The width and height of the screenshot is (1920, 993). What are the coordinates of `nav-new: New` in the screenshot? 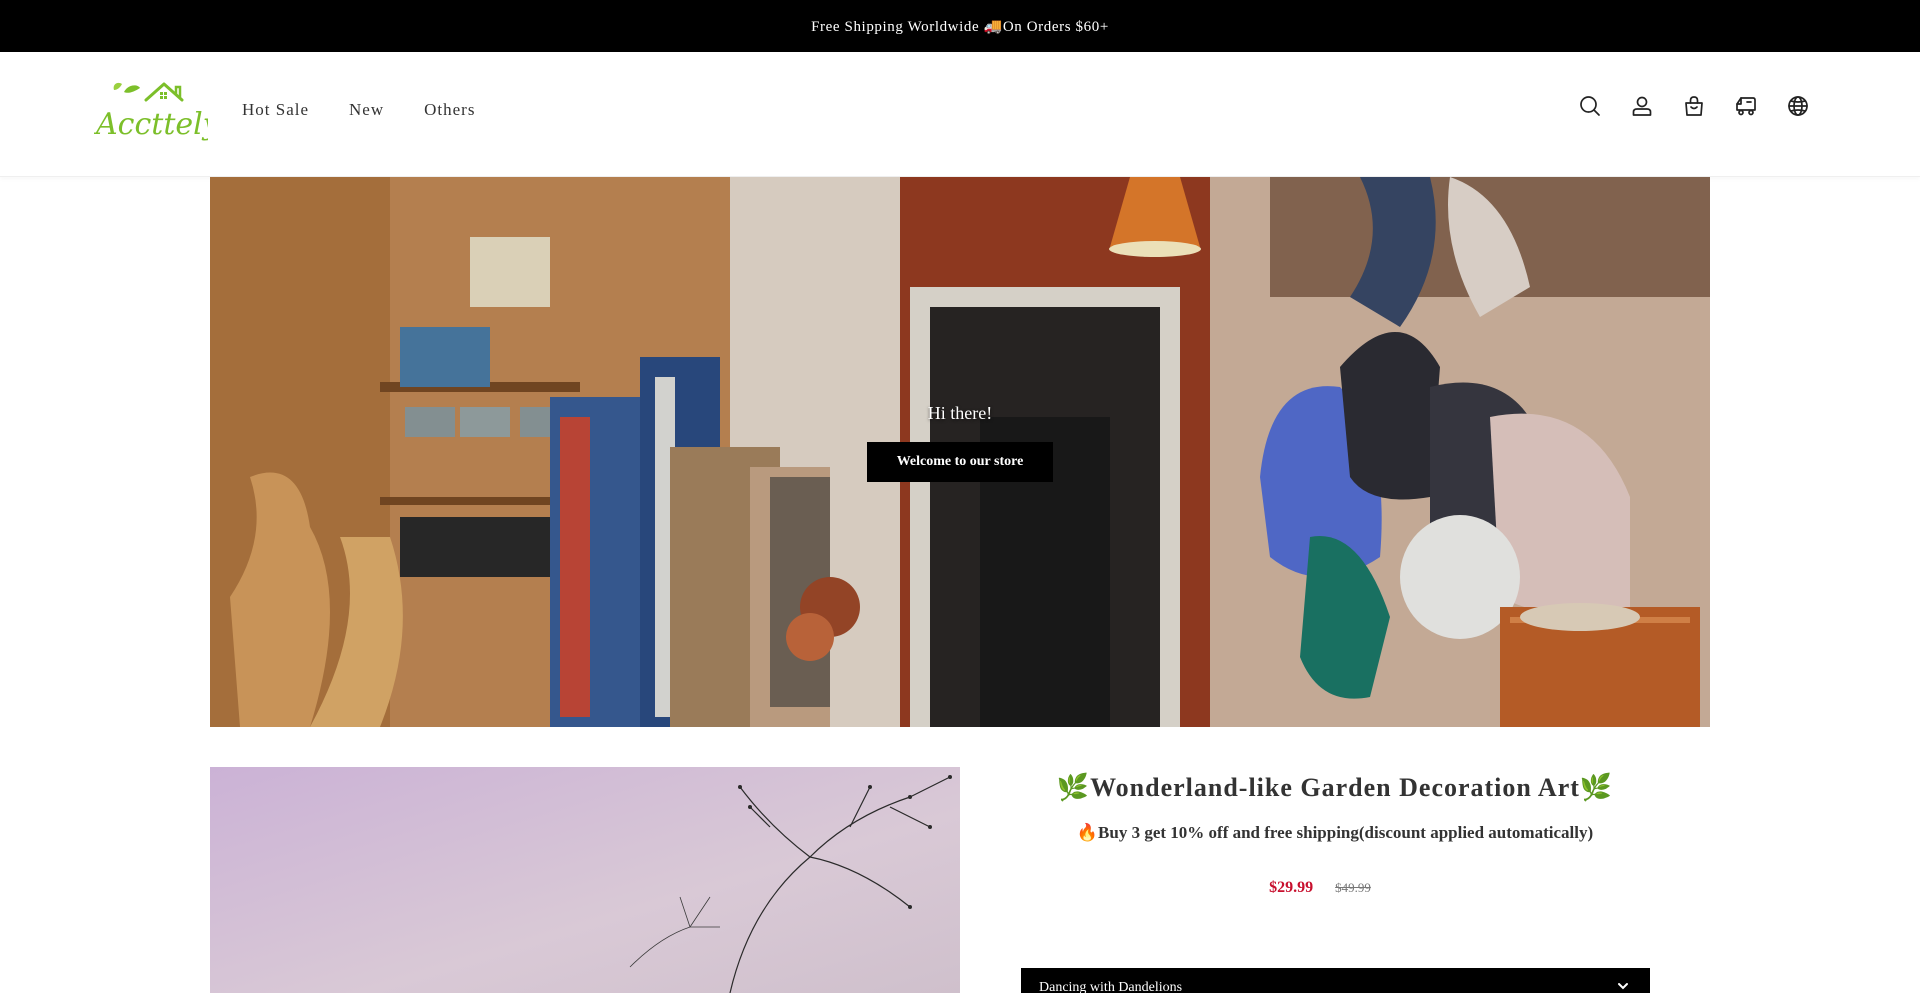 It's located at (366, 110).